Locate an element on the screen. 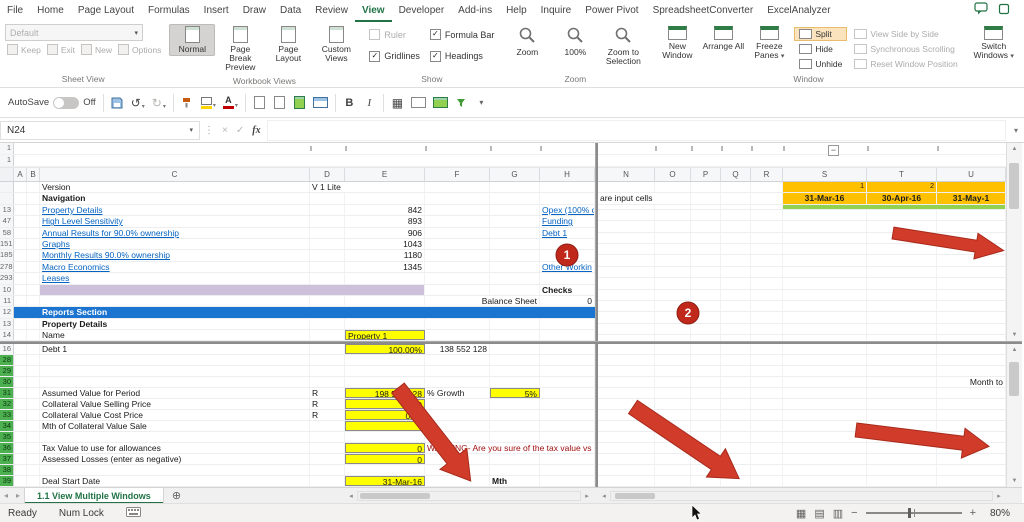 The height and width of the screenshot is (522, 1024). row-header: 36 is located at coordinates (7, 448).